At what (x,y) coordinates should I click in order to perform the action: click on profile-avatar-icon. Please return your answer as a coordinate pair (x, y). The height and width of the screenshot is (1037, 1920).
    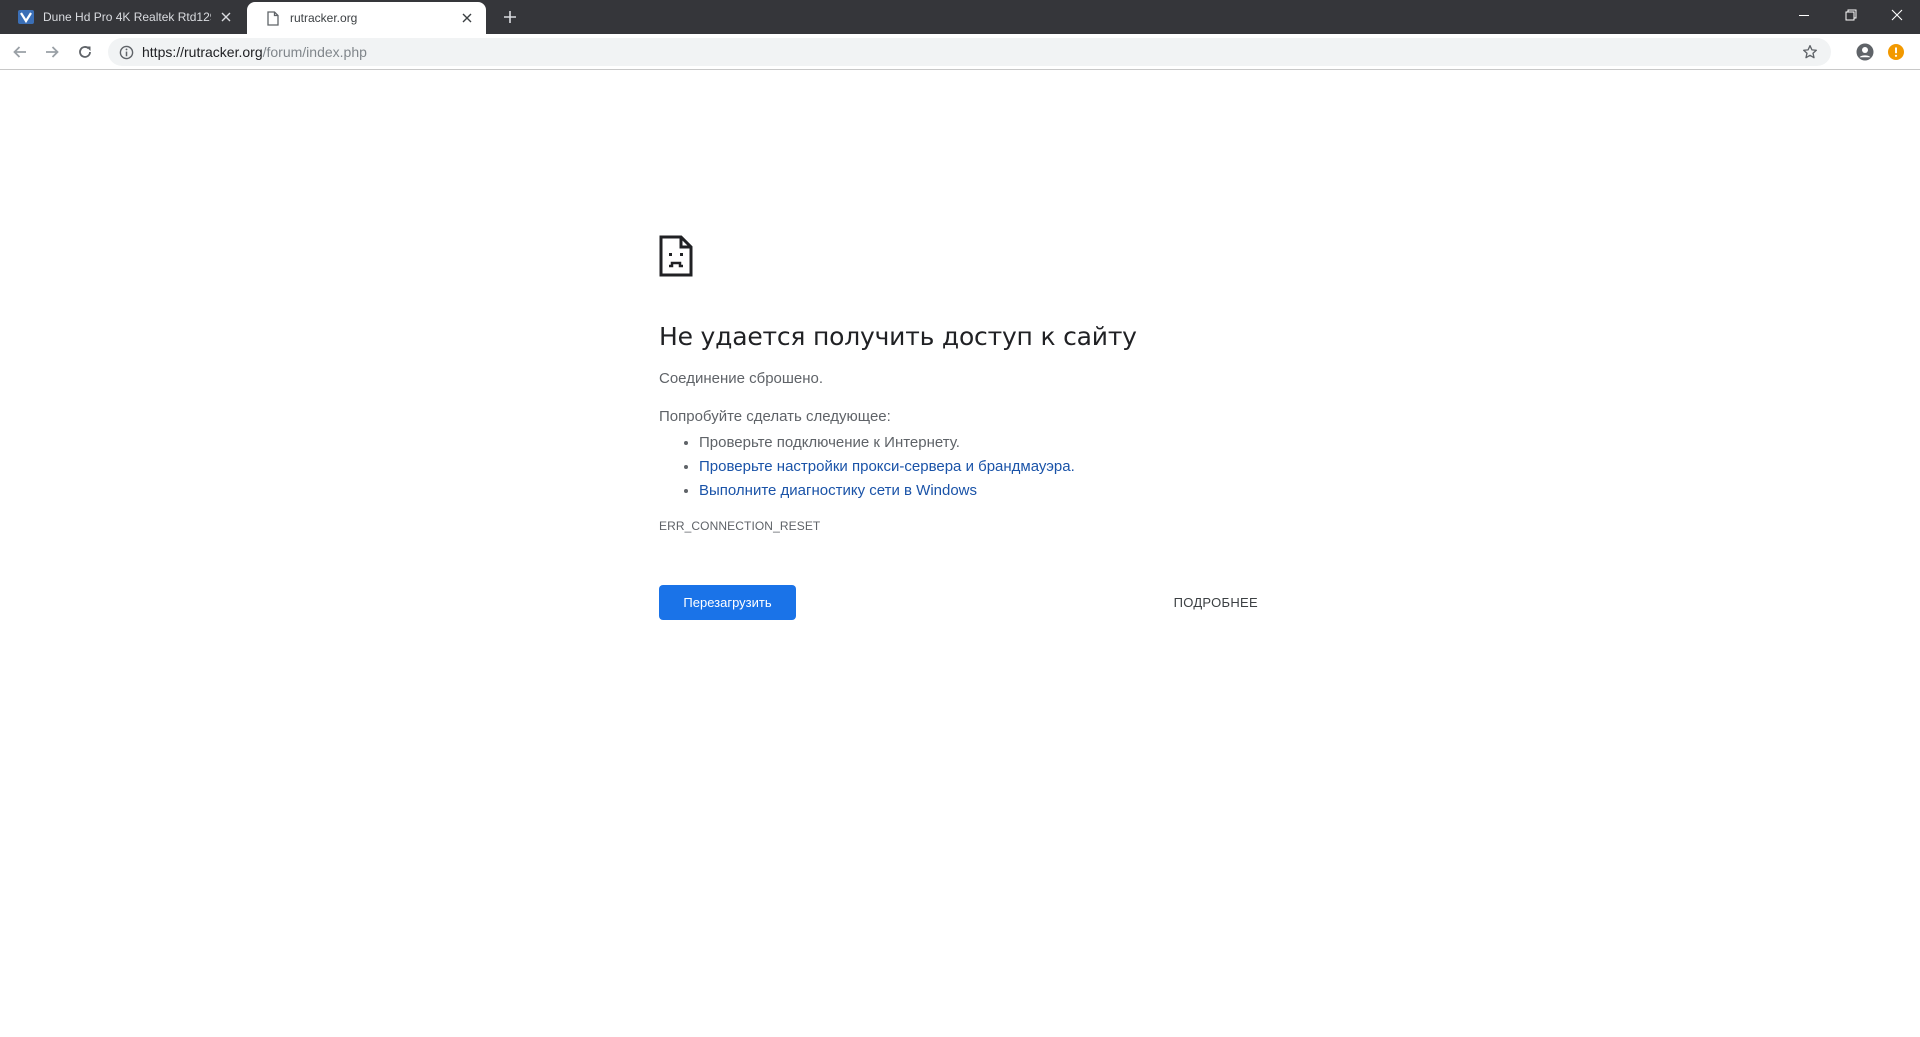
    Looking at the image, I should click on (1865, 52).